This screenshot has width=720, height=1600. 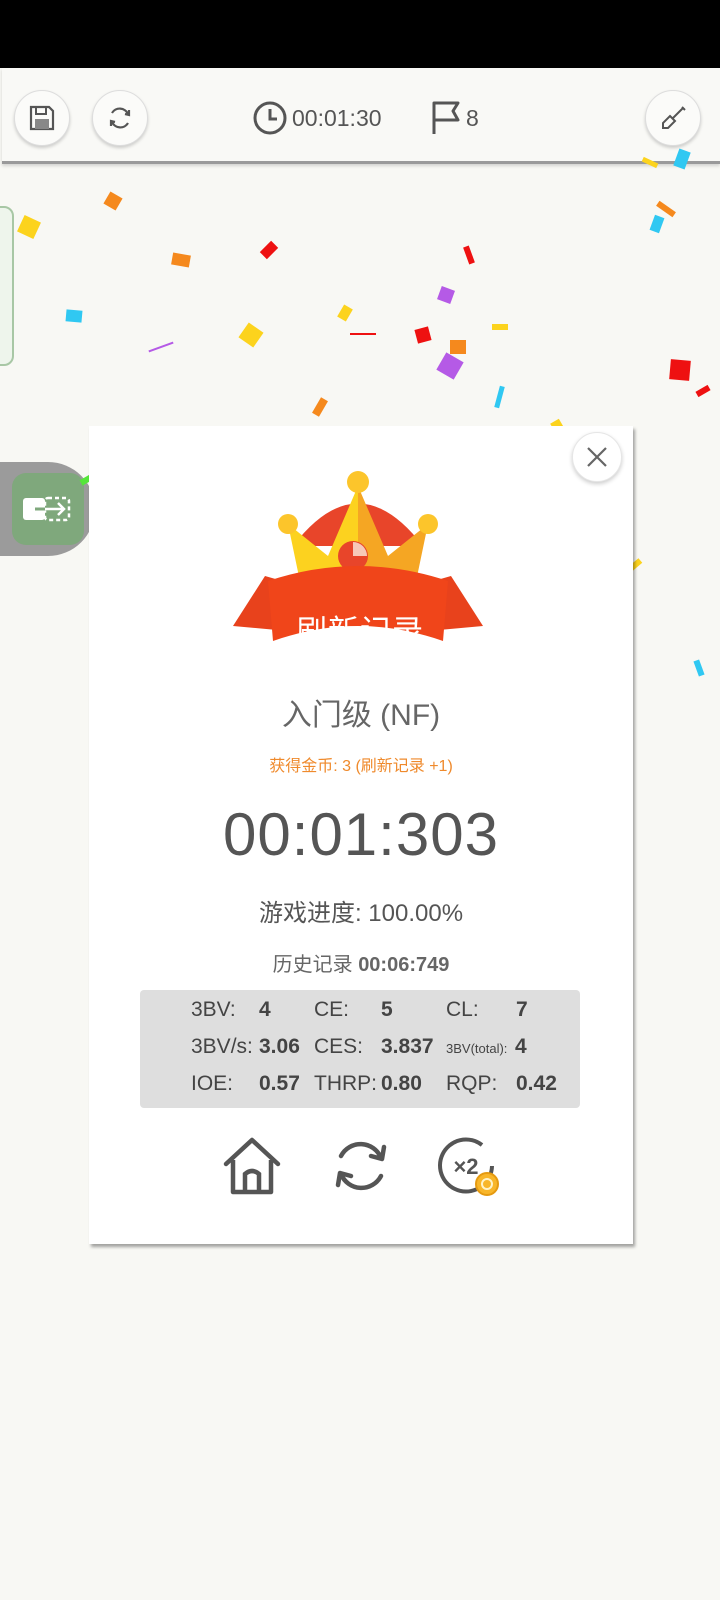 I want to click on game-timer: 00:01:30, so click(x=317, y=118).